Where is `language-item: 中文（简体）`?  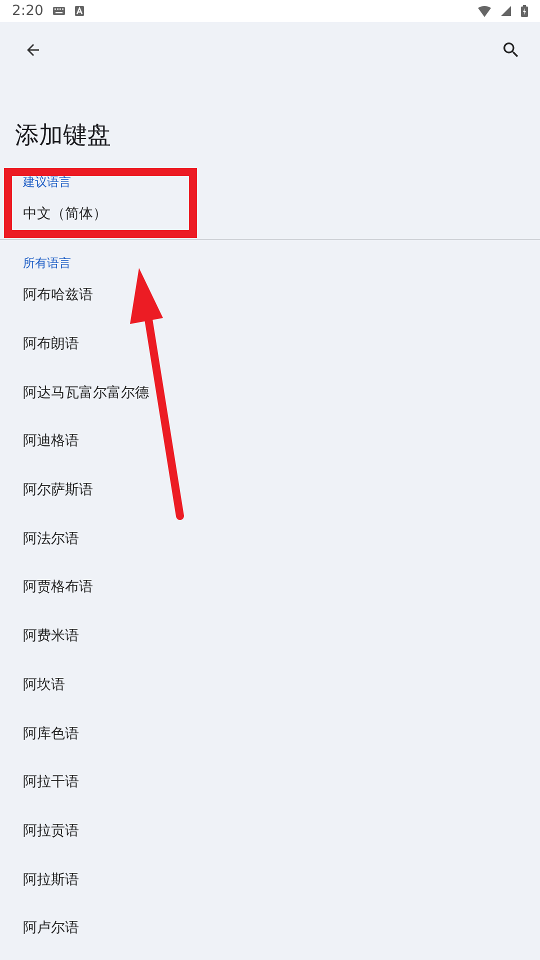
language-item: 中文（简体） is located at coordinates (281, 214).